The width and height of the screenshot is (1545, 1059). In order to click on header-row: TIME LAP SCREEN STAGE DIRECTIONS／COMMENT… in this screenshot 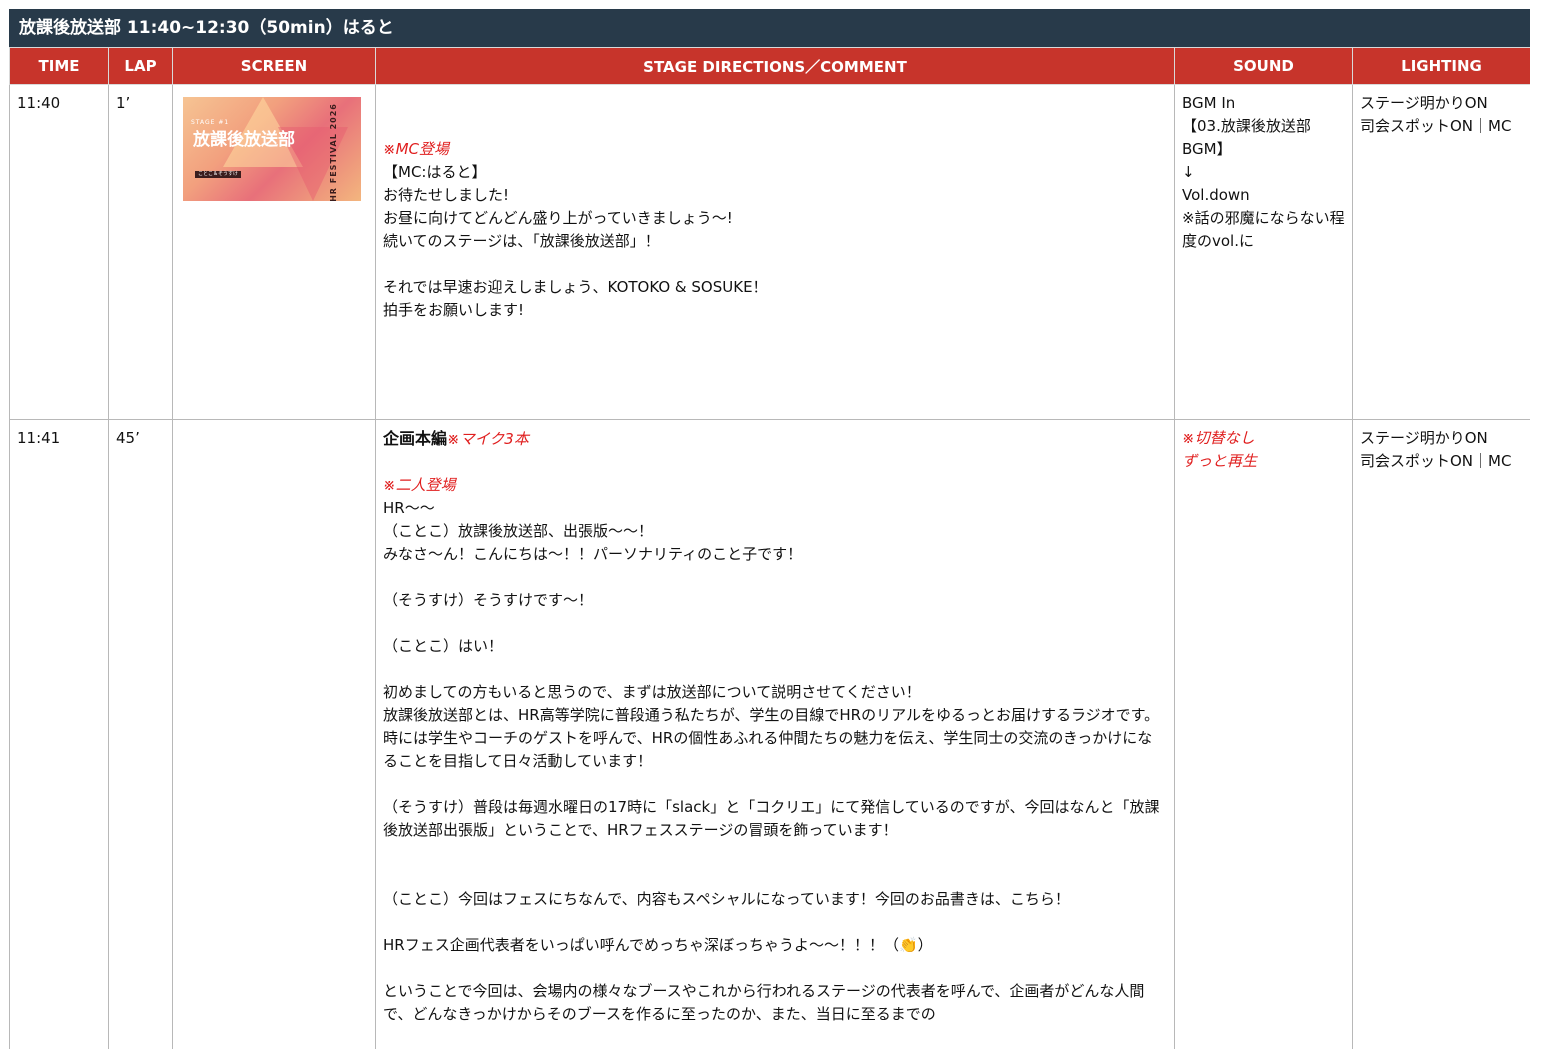, I will do `click(769, 66)`.